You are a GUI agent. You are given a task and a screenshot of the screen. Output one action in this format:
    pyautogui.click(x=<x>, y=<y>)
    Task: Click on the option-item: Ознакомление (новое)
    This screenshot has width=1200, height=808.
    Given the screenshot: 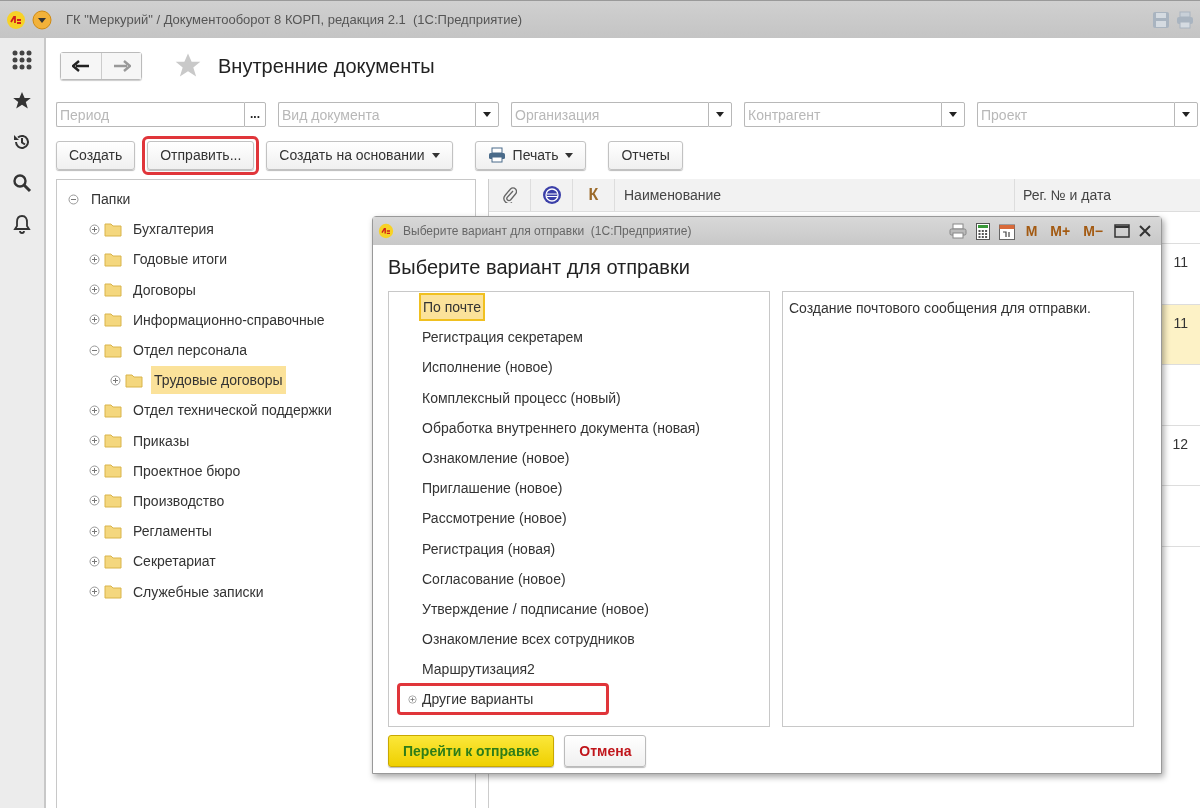 What is the action you would take?
    pyautogui.click(x=496, y=458)
    